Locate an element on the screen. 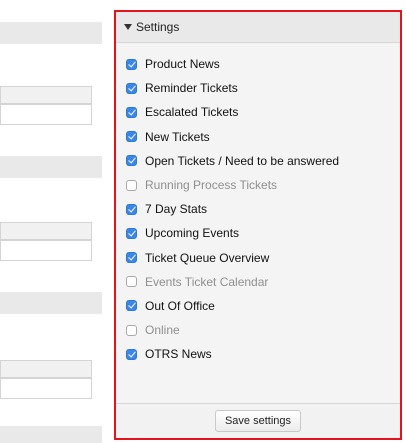 The height and width of the screenshot is (443, 406). settings-item: Events Ticket Calendar is located at coordinates (258, 282).